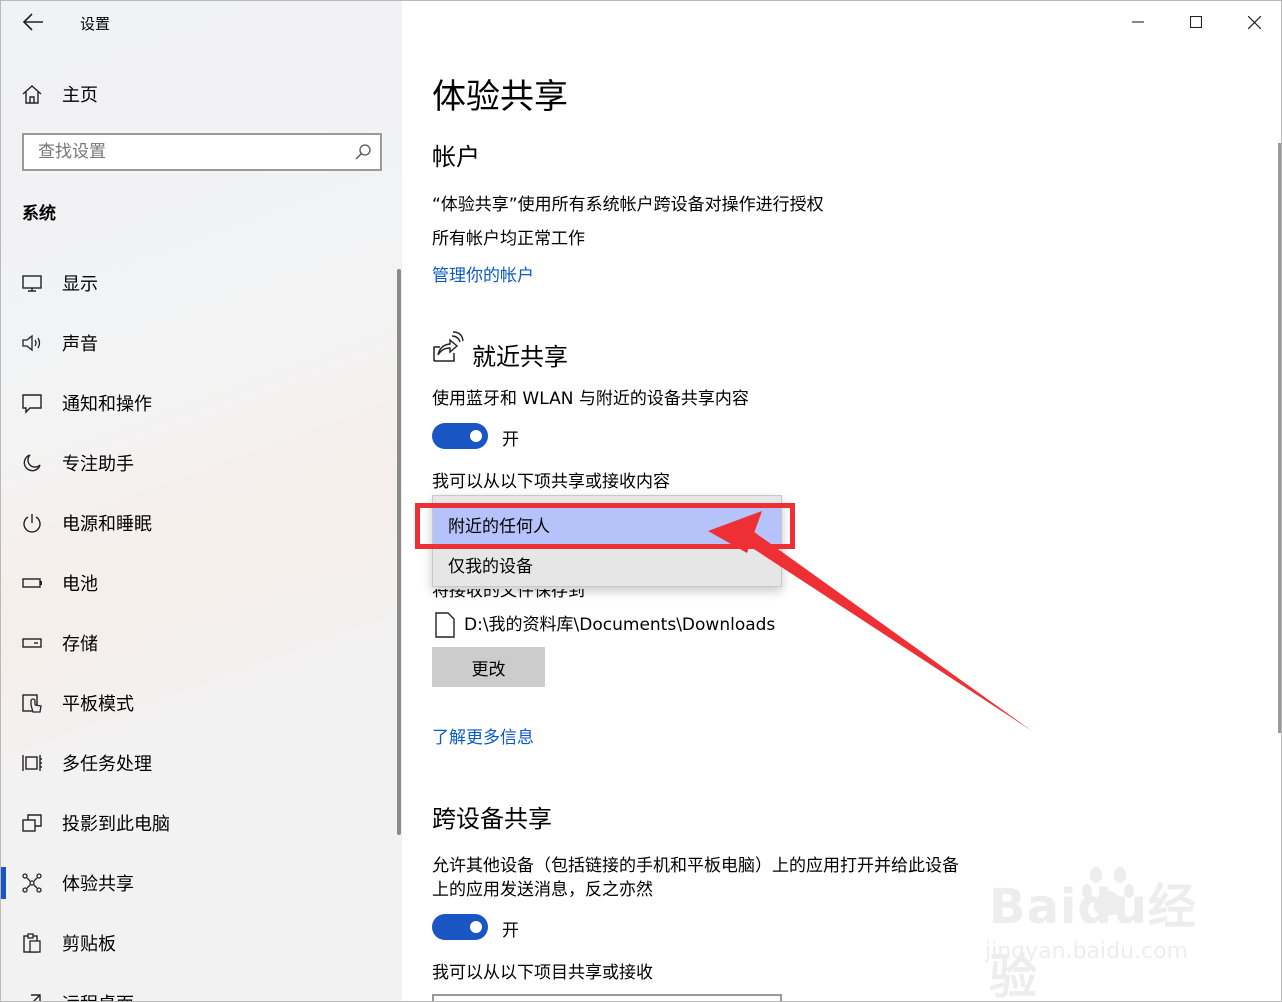 The height and width of the screenshot is (1002, 1282). What do you see at coordinates (32, 763) in the screenshot?
I see `multitasking-icon` at bounding box center [32, 763].